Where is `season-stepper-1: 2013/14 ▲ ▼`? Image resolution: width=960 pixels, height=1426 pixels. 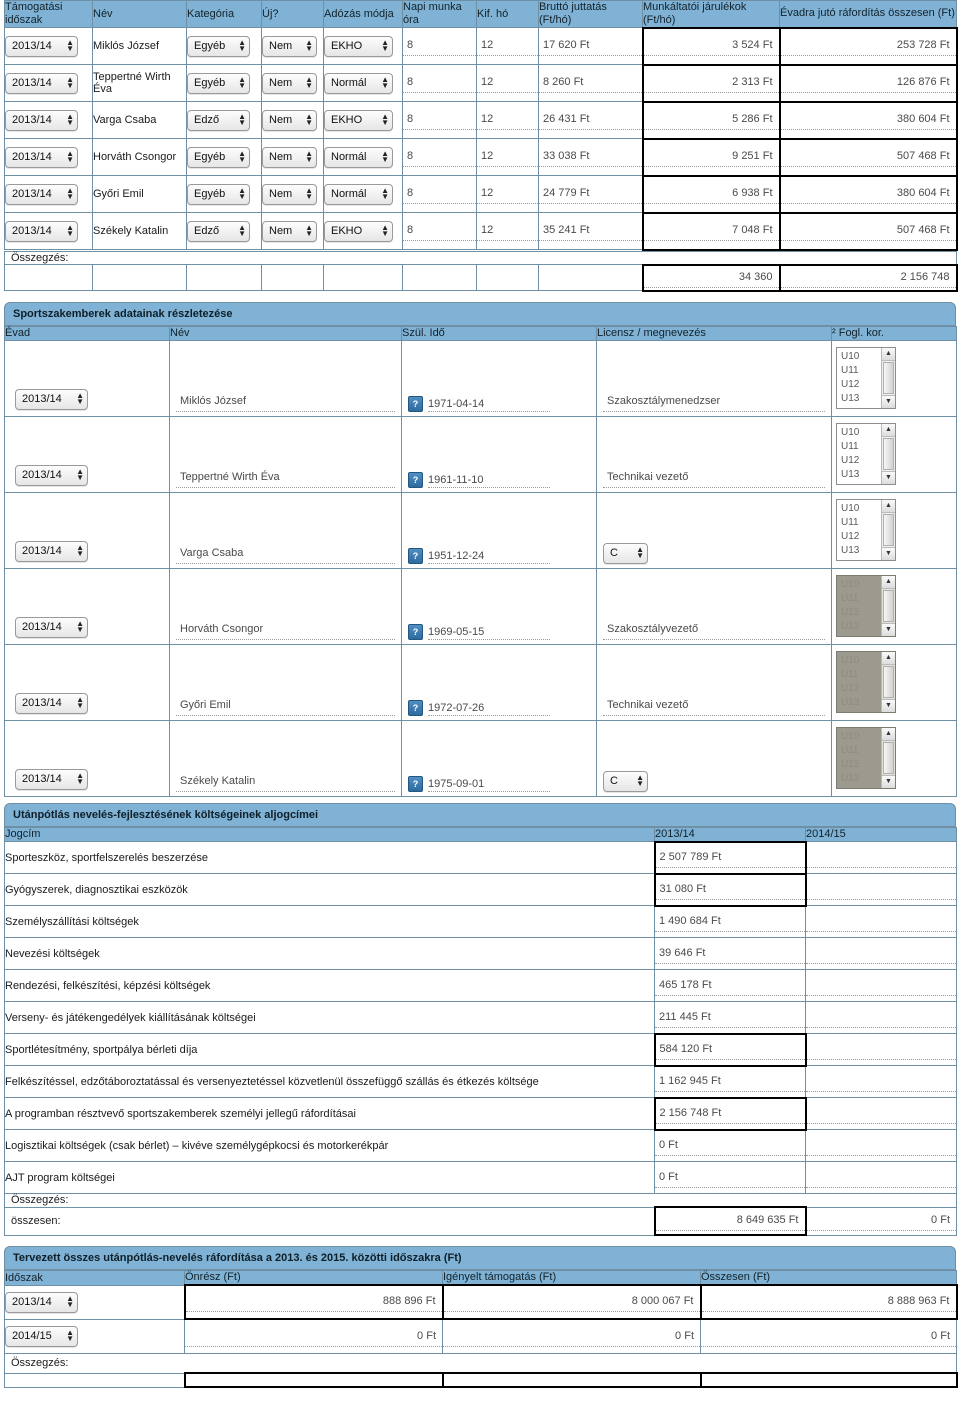 season-stepper-1: 2013/14 ▲ ▼ is located at coordinates (41, 83).